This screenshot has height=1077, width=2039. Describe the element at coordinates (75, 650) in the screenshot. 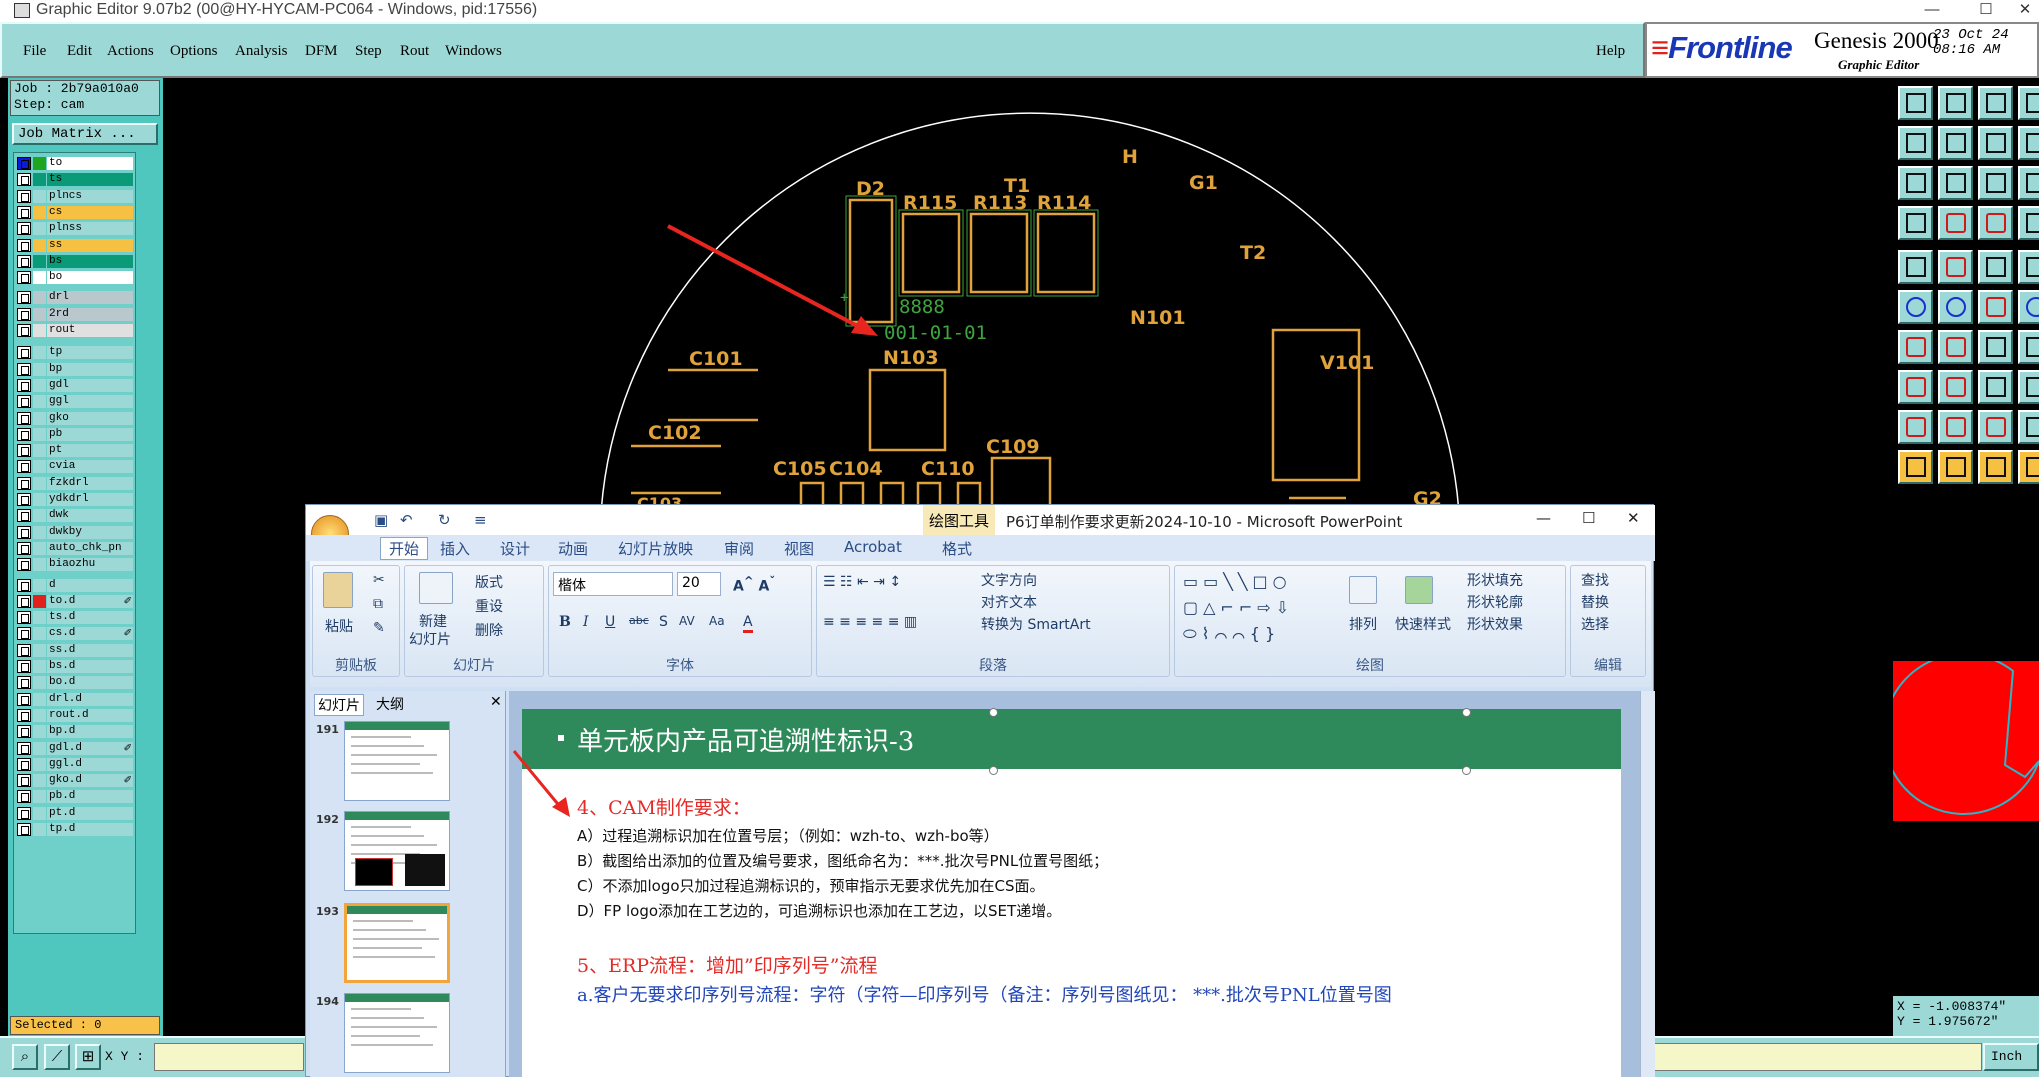

I see `layer-row-ss-d: ss.d` at that location.